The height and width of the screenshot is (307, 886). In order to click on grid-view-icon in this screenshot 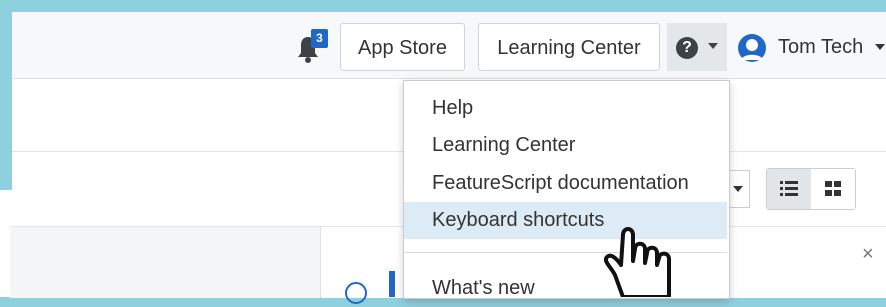, I will do `click(833, 189)`.